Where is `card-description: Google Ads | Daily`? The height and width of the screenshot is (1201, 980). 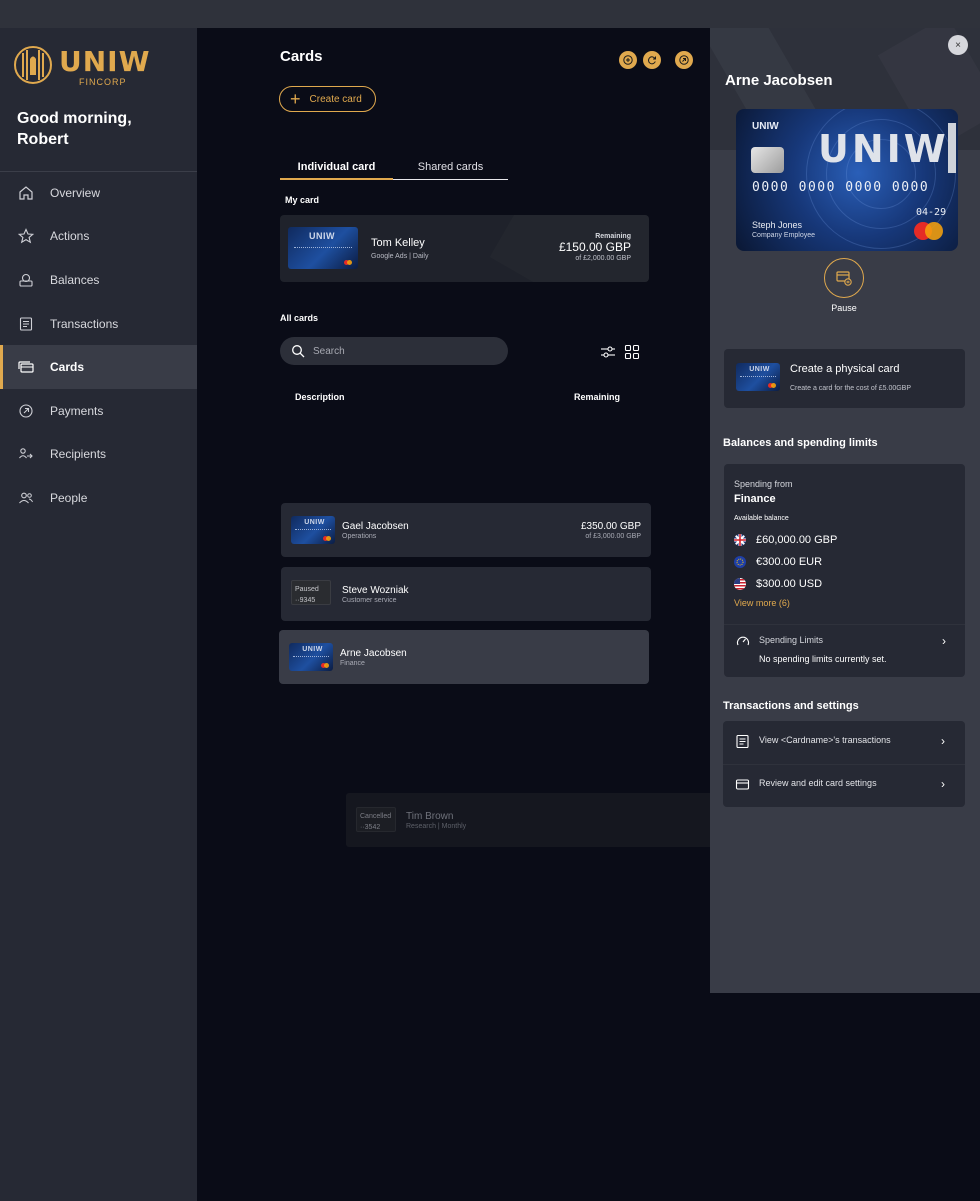
card-description: Google Ads | Daily is located at coordinates (400, 256).